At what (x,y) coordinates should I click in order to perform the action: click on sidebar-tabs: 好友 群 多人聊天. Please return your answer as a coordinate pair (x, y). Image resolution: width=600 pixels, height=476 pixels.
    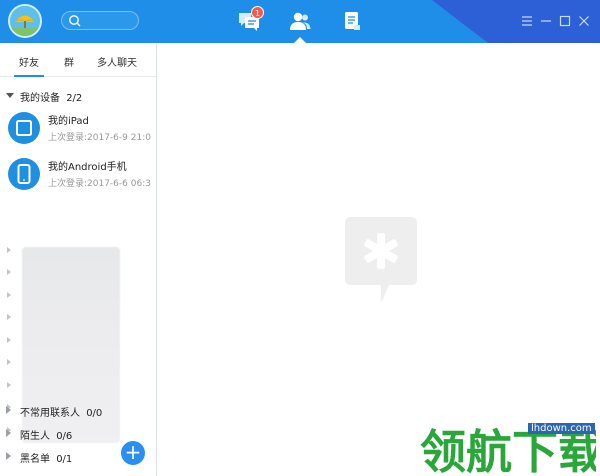
    Looking at the image, I should click on (78, 60).